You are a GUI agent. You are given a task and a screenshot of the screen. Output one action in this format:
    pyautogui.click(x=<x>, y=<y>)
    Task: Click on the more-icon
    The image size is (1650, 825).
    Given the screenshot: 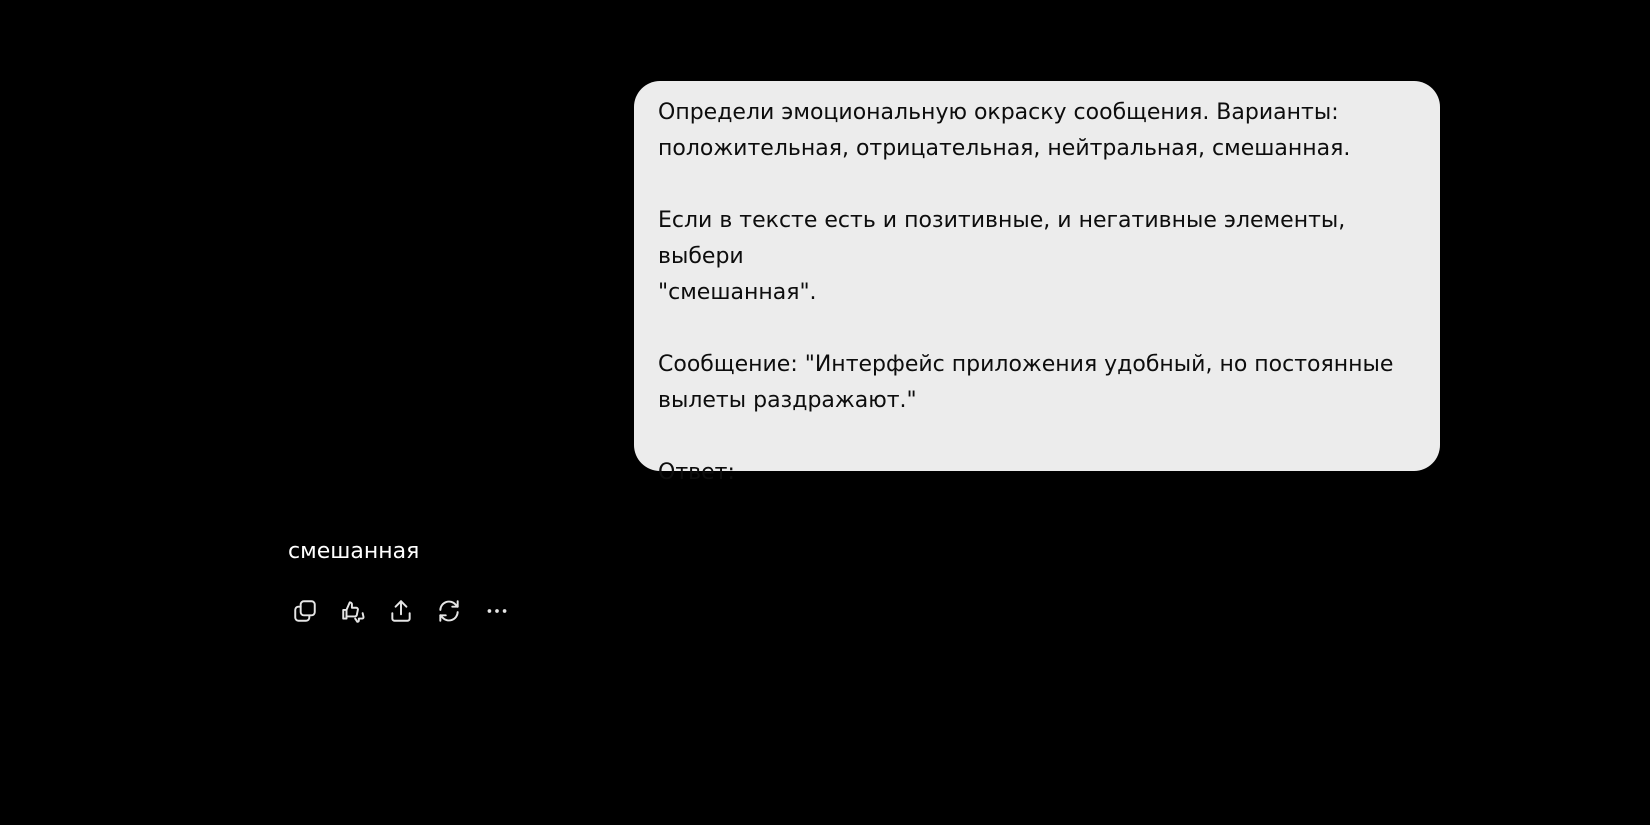 What is the action you would take?
    pyautogui.click(x=497, y=611)
    